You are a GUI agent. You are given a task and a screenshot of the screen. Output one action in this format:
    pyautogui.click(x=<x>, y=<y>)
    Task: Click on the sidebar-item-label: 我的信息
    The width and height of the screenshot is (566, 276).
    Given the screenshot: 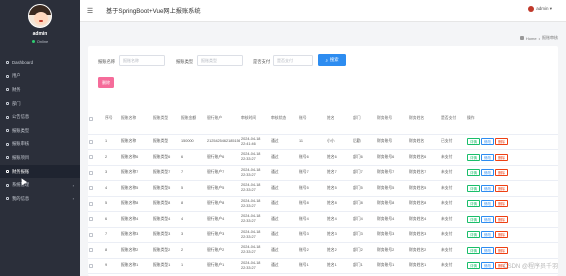 What is the action you would take?
    pyautogui.click(x=21, y=198)
    